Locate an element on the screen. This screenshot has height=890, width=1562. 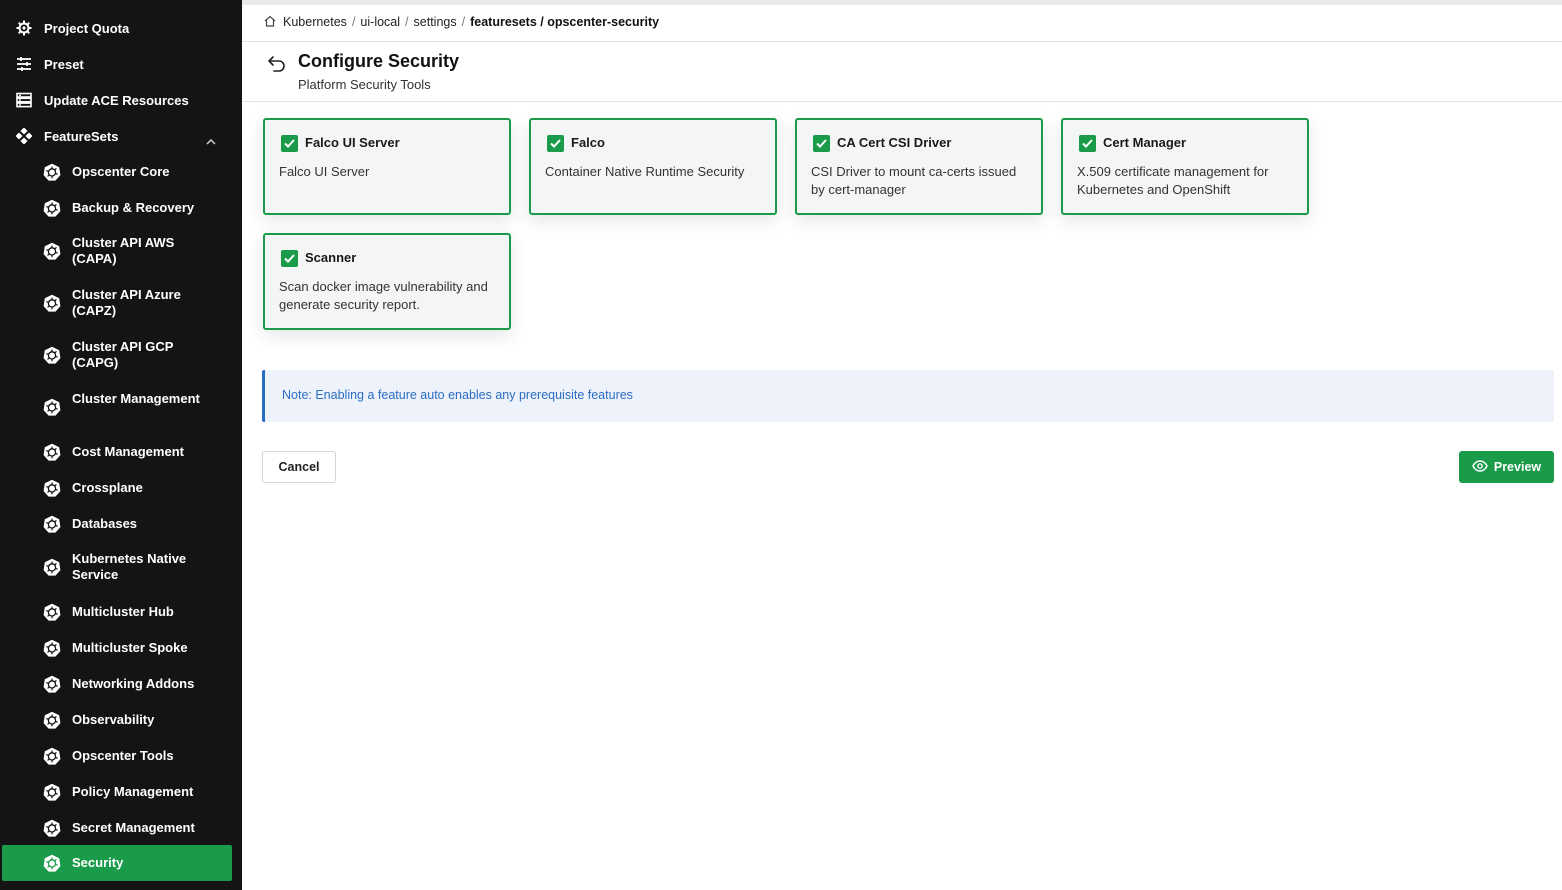
preview-button: Preview is located at coordinates (1506, 467).